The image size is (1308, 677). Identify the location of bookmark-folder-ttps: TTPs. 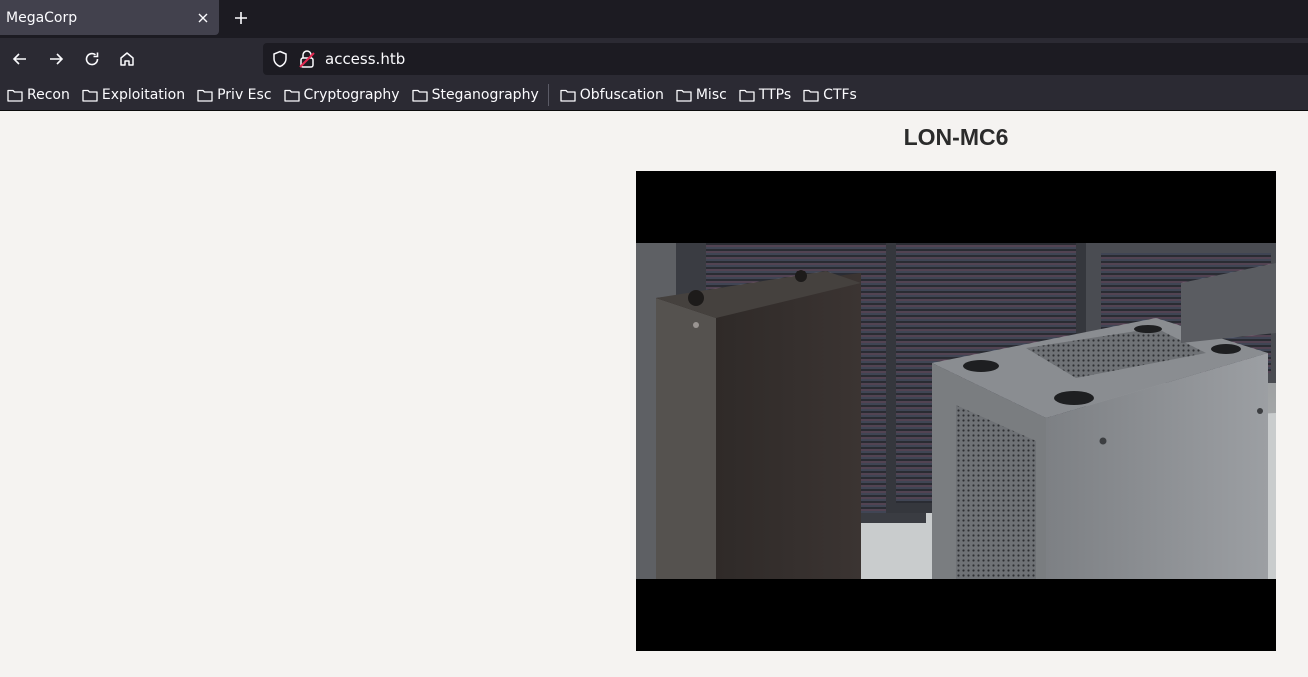
(764, 95).